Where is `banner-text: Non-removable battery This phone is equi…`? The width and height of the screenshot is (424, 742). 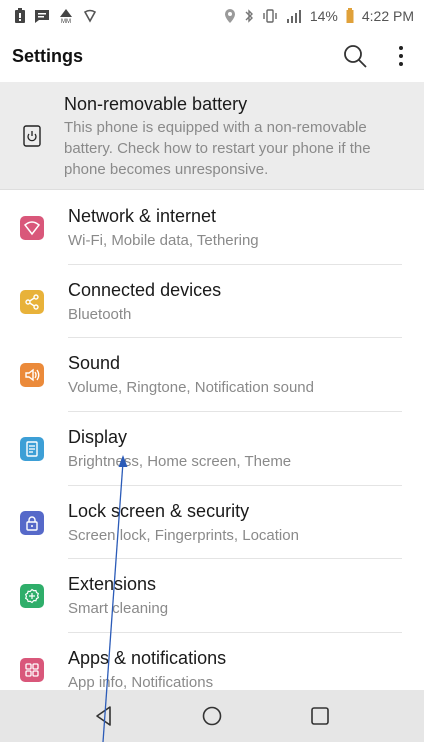
banner-text: Non-removable battery This phone is equi… is located at coordinates (244, 135).